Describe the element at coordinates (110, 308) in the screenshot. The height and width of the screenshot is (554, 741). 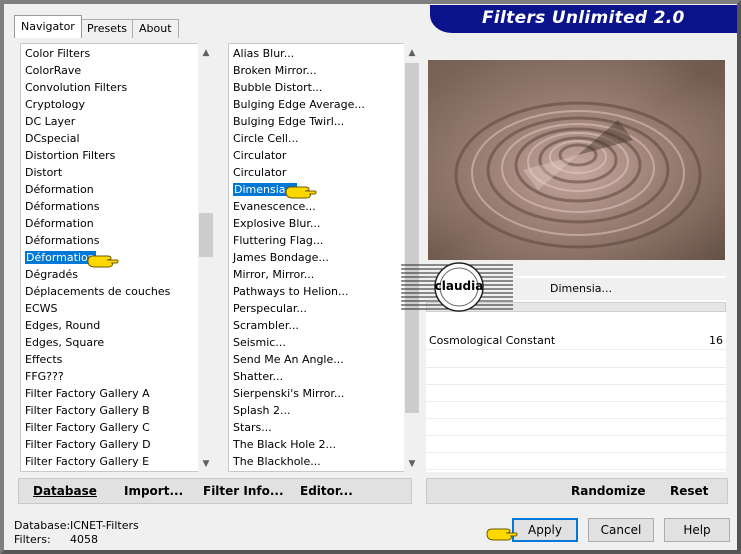
I see `category-item: ECWS` at that location.